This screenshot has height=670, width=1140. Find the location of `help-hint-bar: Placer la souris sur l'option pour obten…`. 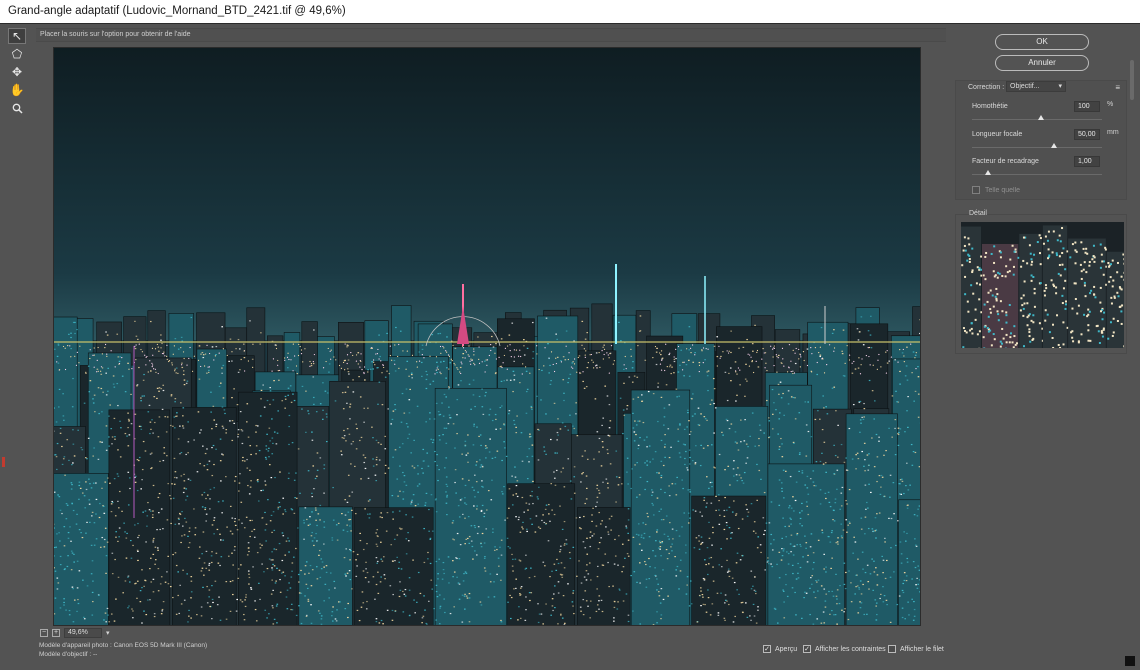

help-hint-bar: Placer la souris sur l'option pour obten… is located at coordinates (491, 35).